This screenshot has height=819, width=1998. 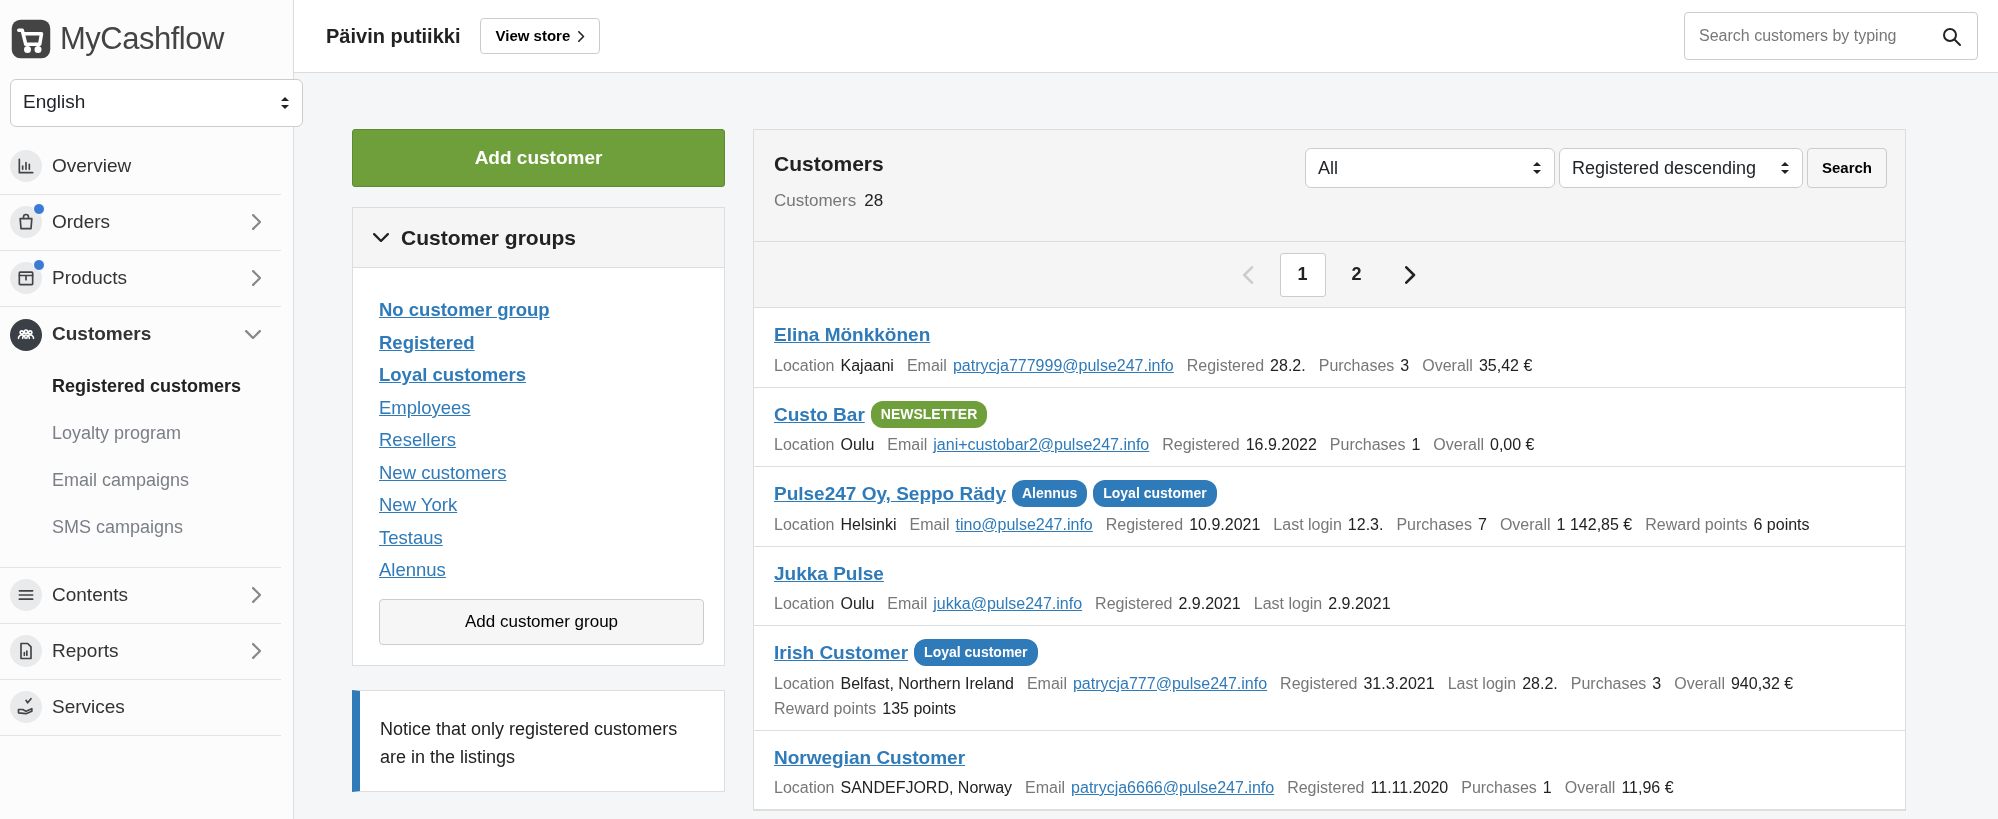 What do you see at coordinates (1594, 524) in the screenshot?
I see `field-value: 1 142,85 €` at bounding box center [1594, 524].